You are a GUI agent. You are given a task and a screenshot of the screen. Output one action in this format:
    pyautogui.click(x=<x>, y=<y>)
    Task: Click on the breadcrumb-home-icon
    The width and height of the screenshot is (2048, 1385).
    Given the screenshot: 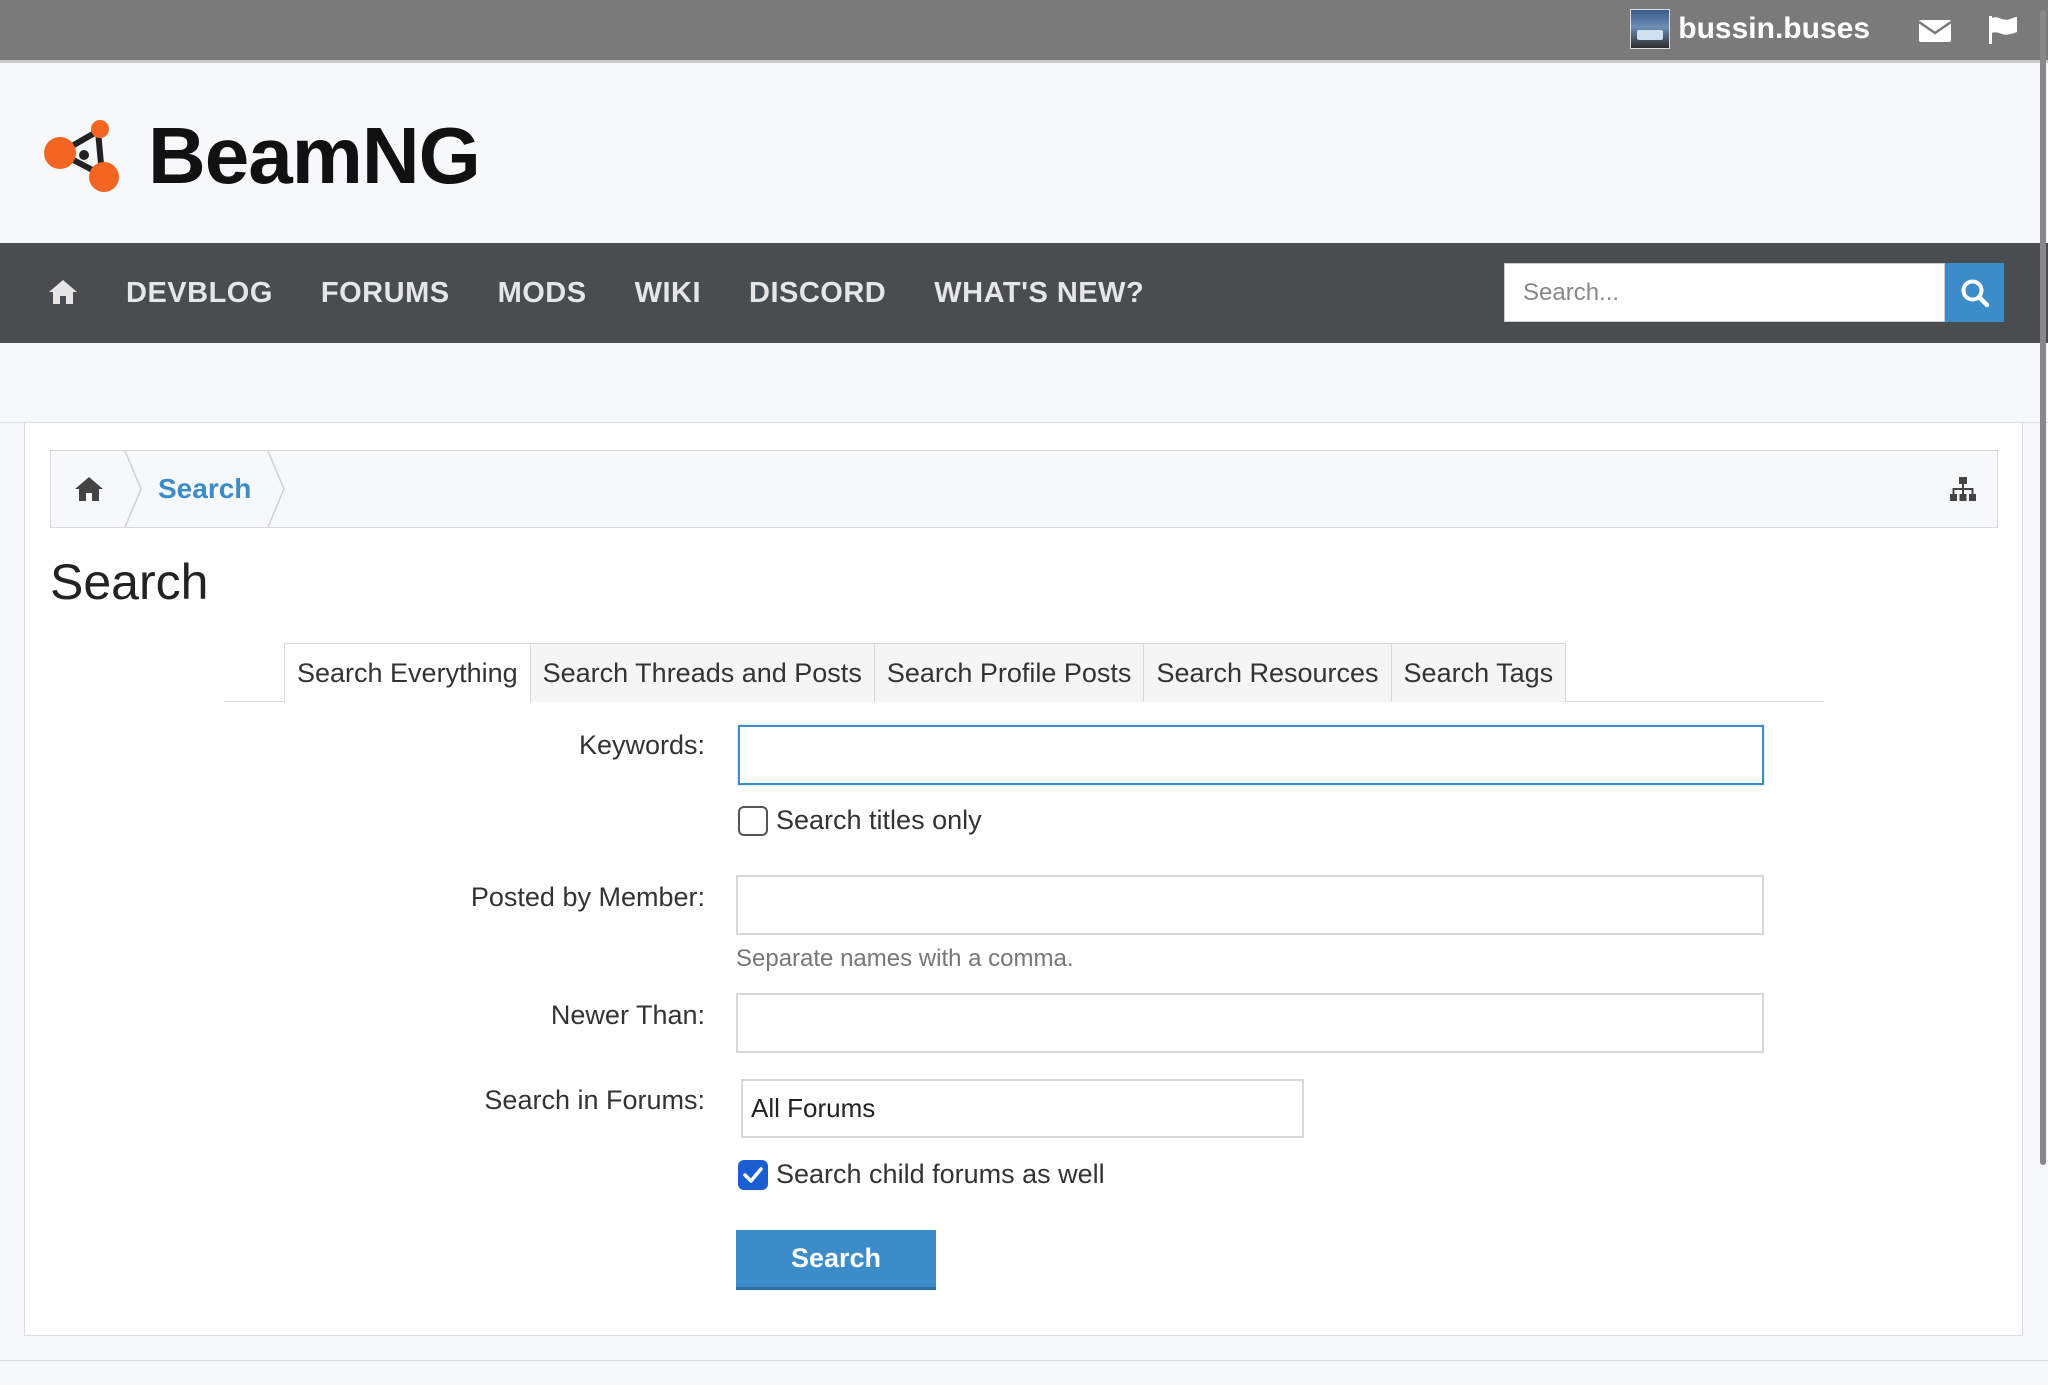 What is the action you would take?
    pyautogui.click(x=89, y=489)
    